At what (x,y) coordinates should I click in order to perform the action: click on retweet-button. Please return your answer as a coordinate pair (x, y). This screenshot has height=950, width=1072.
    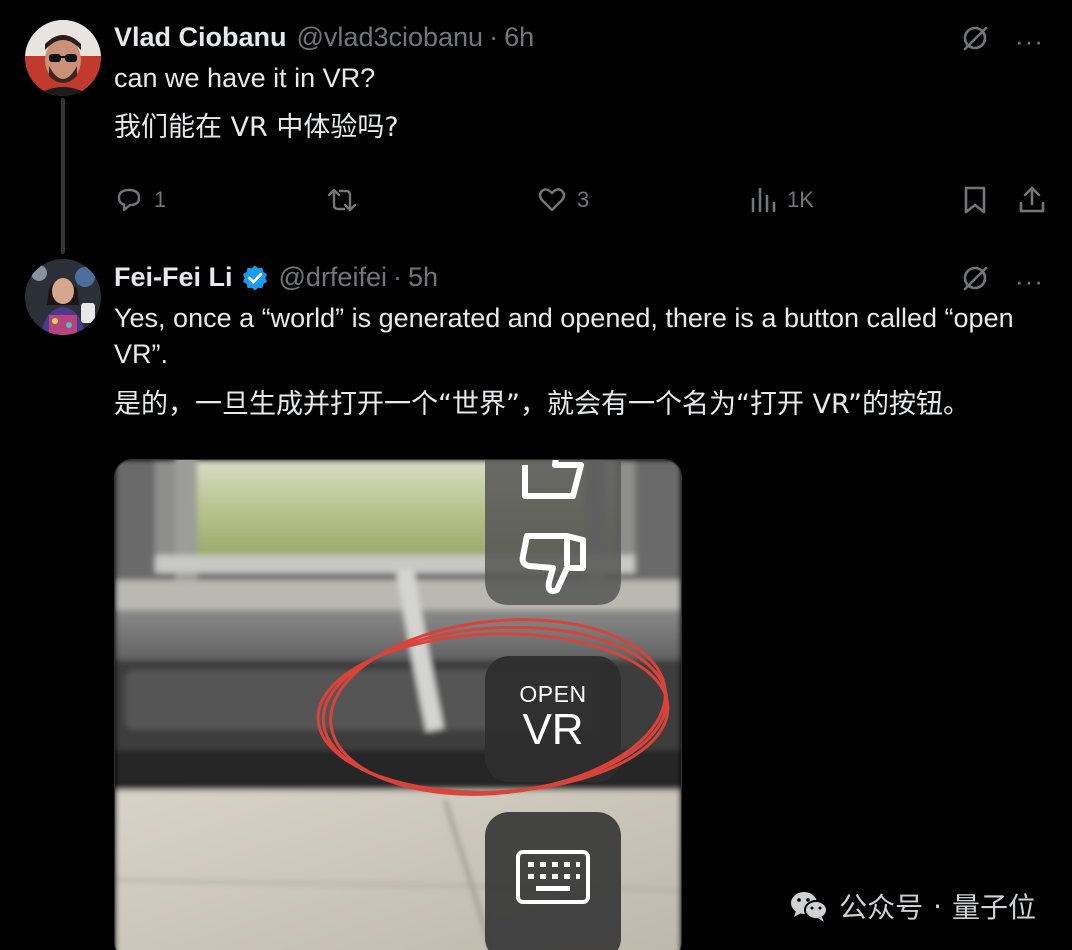
    Looking at the image, I should click on (347, 200).